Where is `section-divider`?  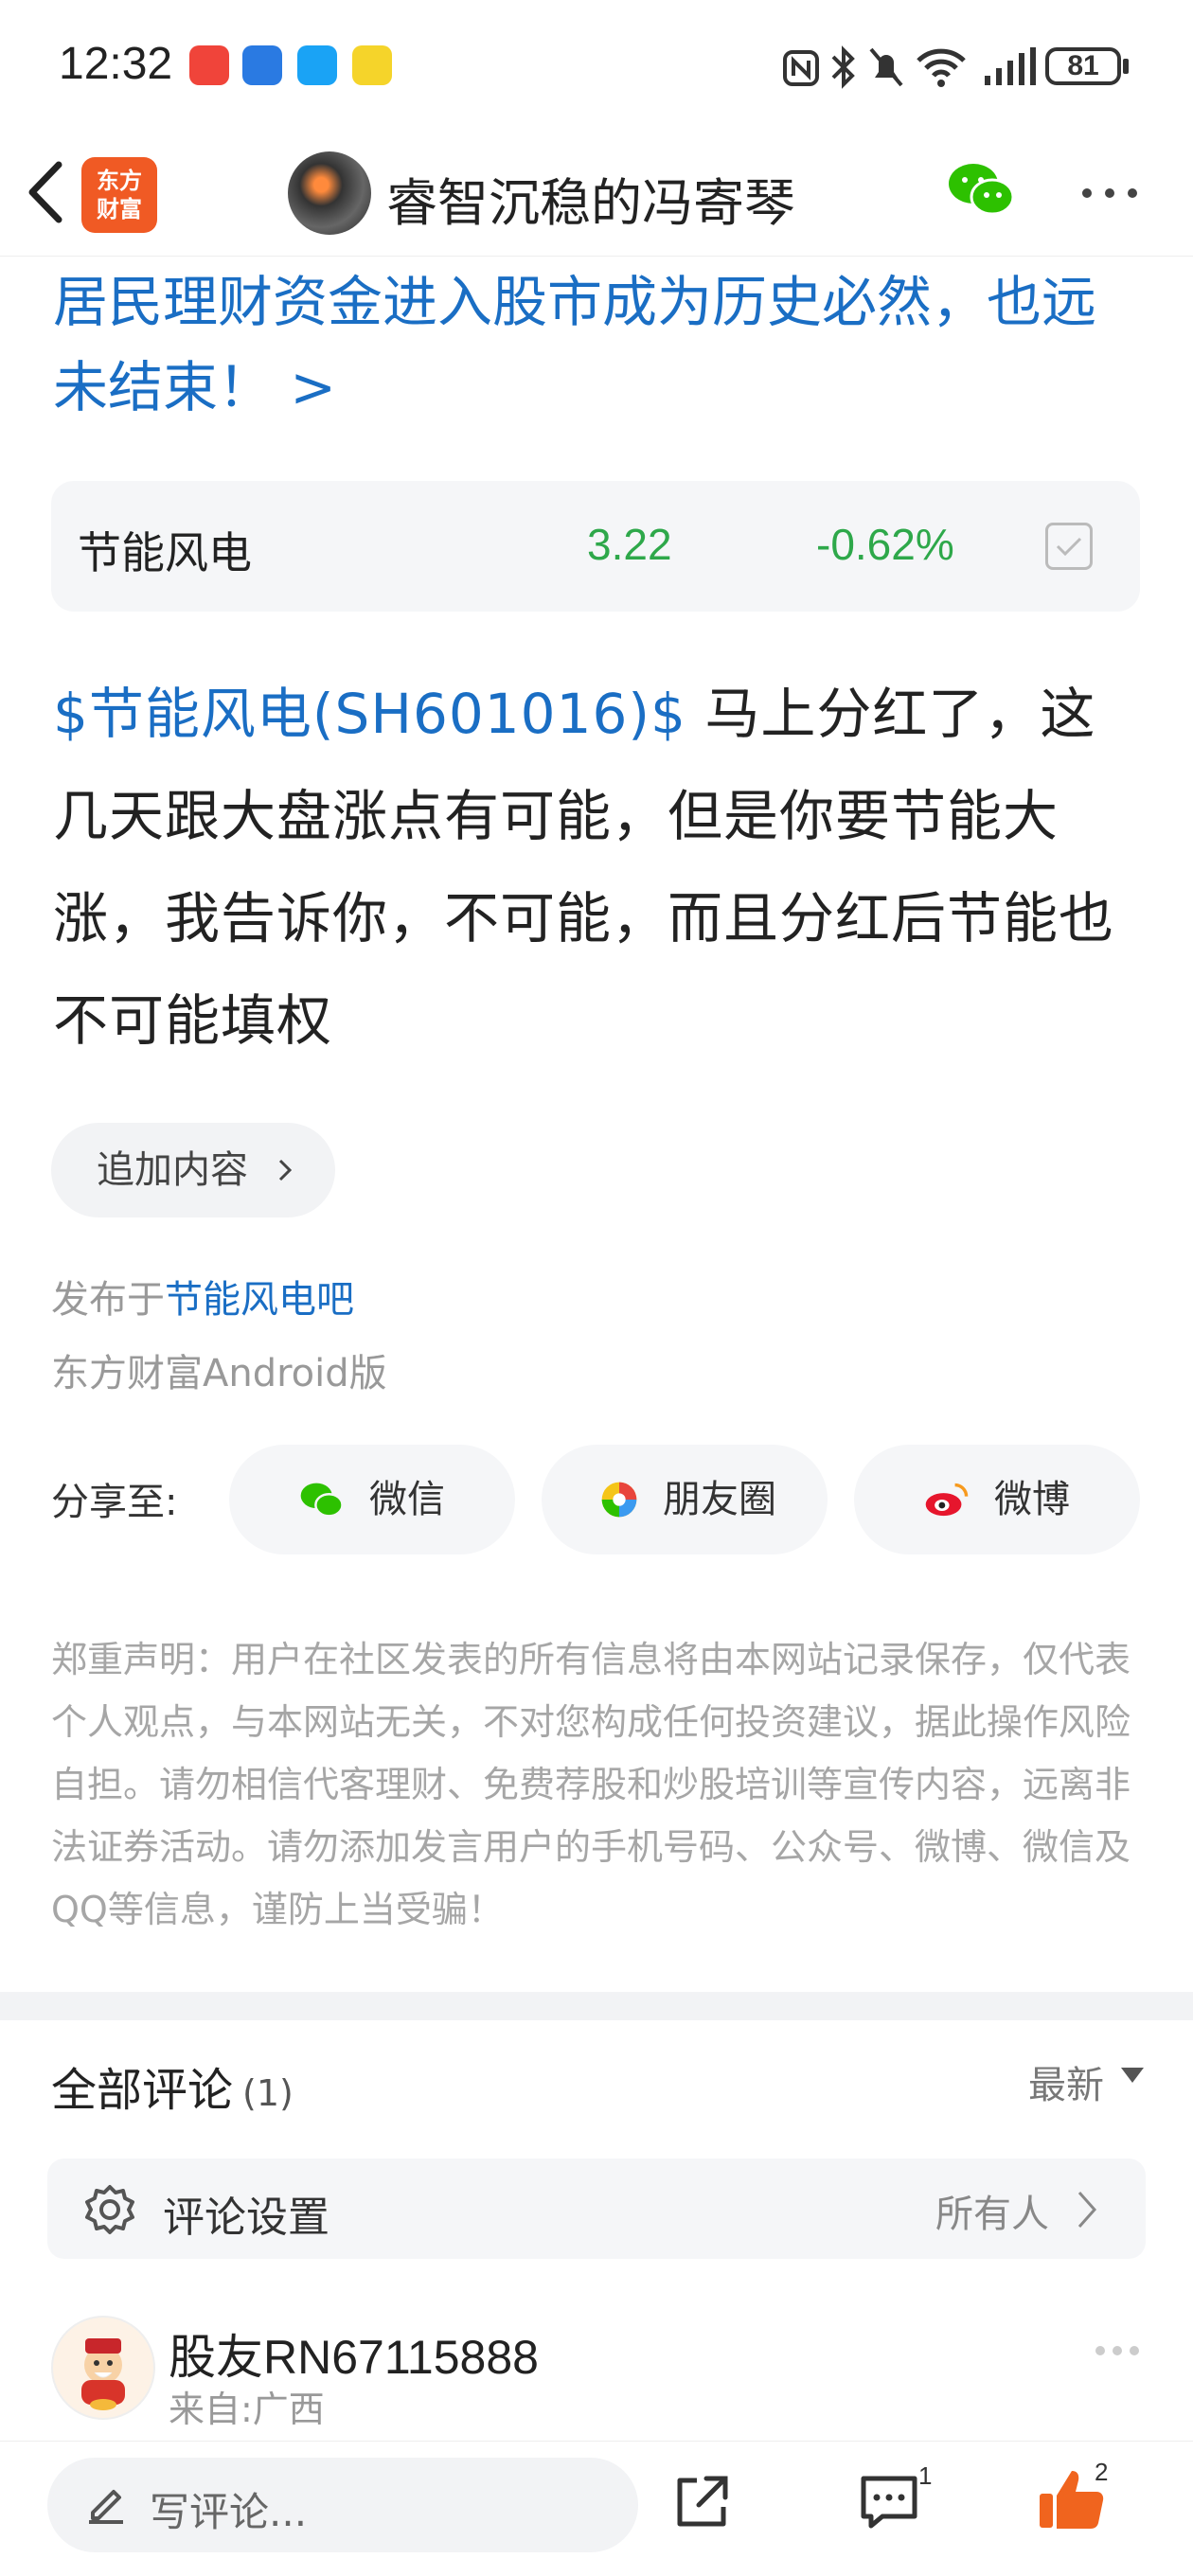
section-divider is located at coordinates (596, 2006).